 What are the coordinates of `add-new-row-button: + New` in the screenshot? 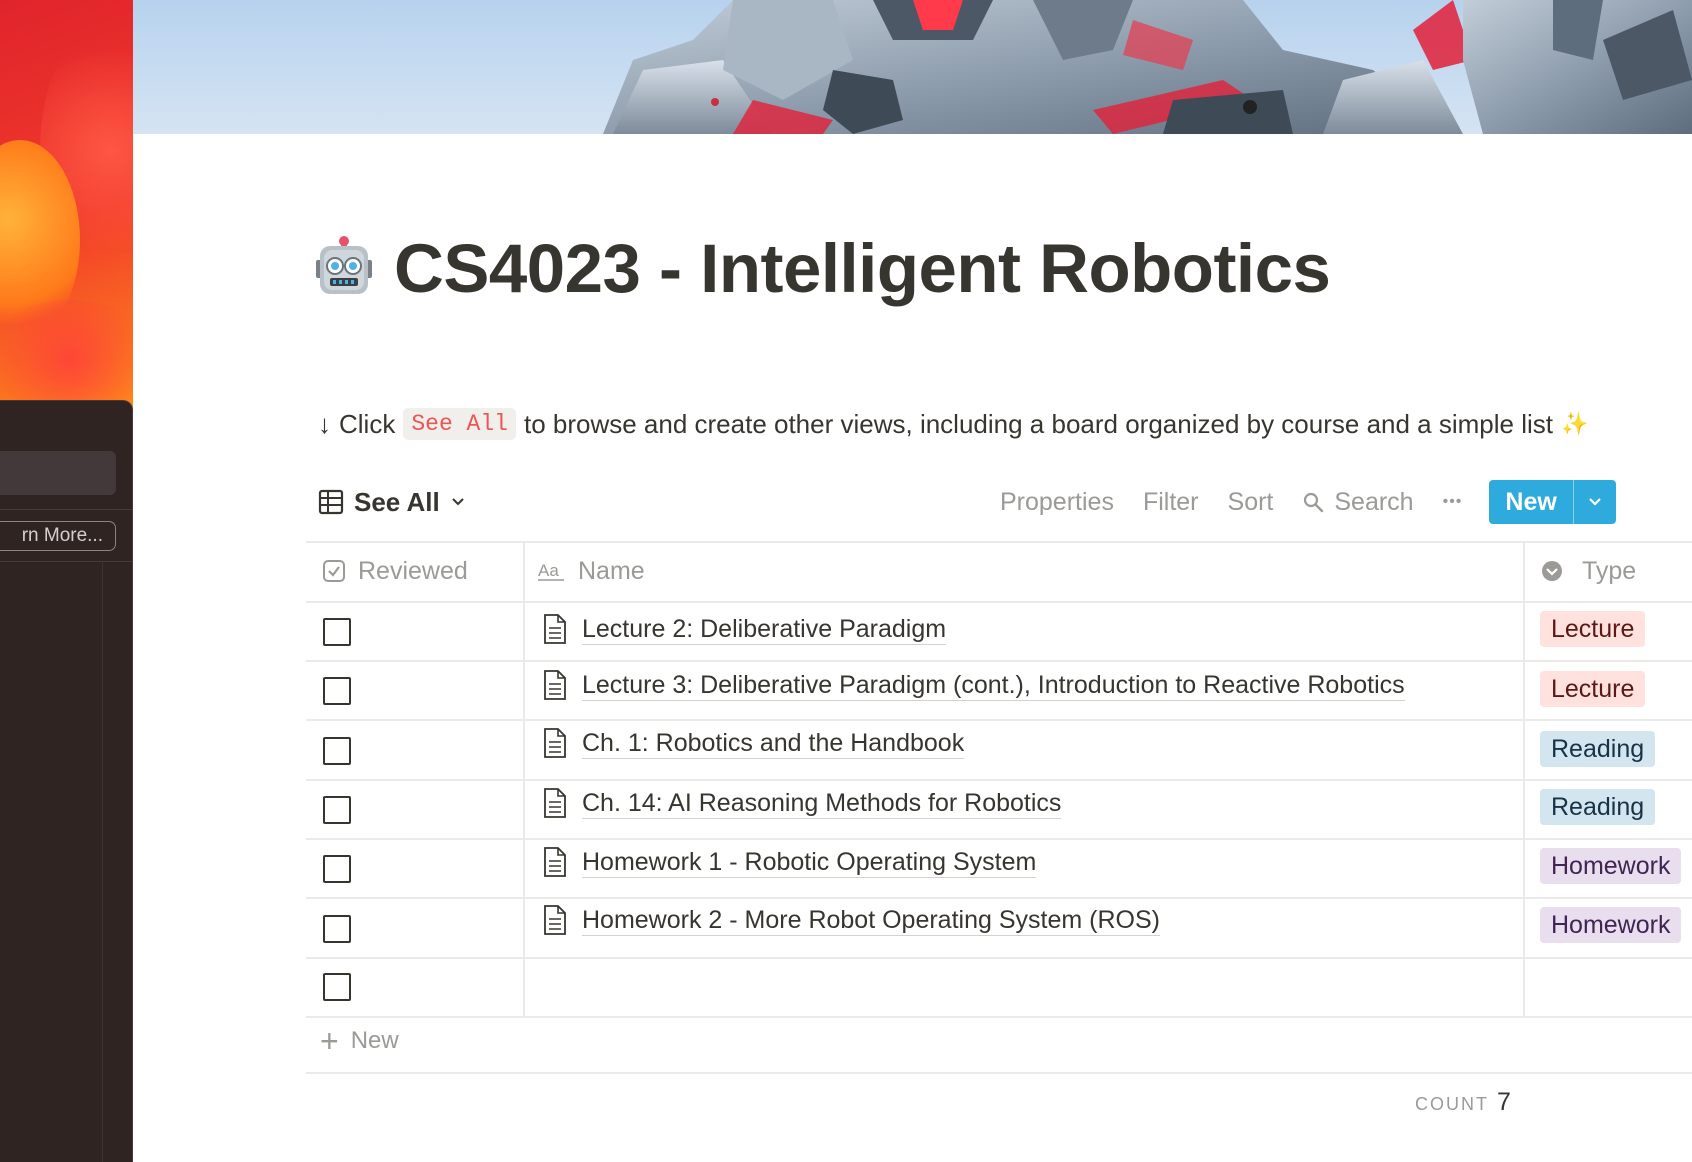 It's located at (359, 1041).